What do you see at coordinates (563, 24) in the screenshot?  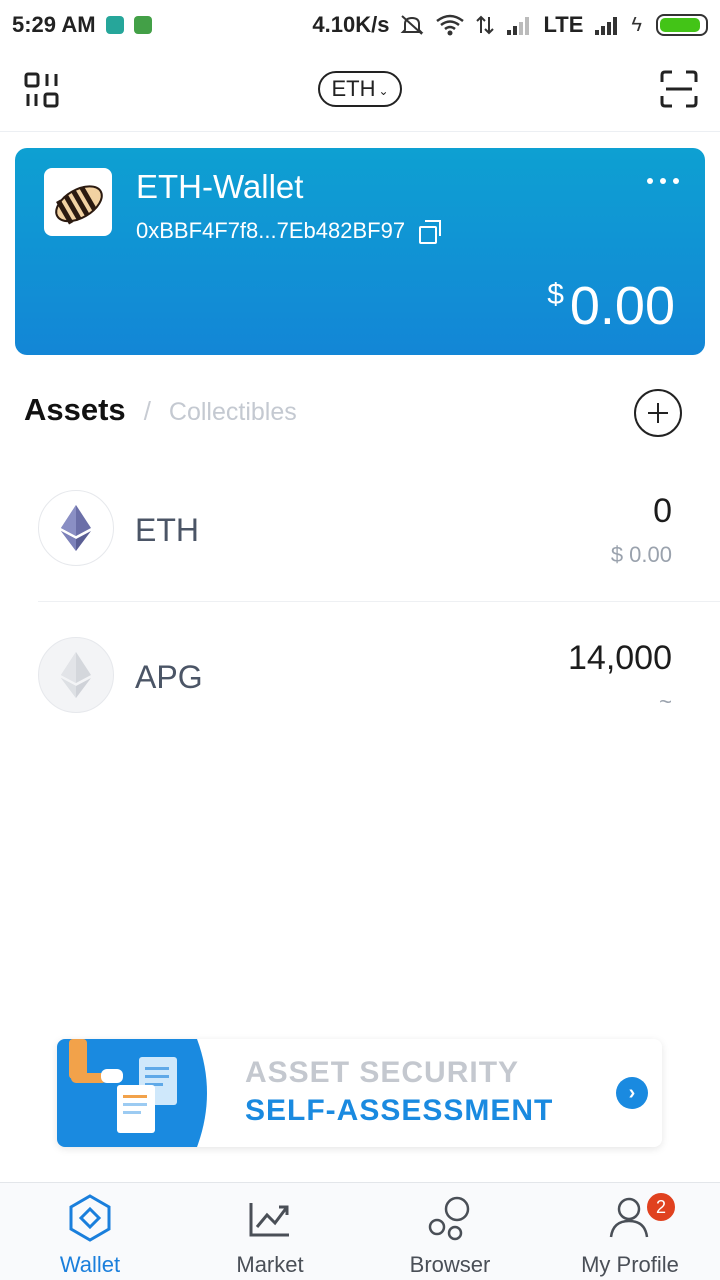 I see `network-type: LTE` at bounding box center [563, 24].